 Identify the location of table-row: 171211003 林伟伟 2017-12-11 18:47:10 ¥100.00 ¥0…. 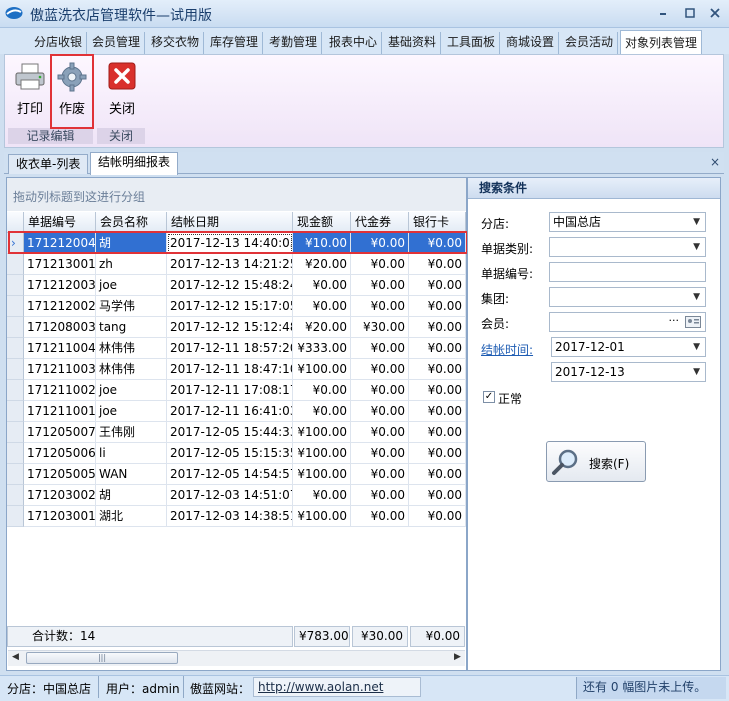
(236, 369).